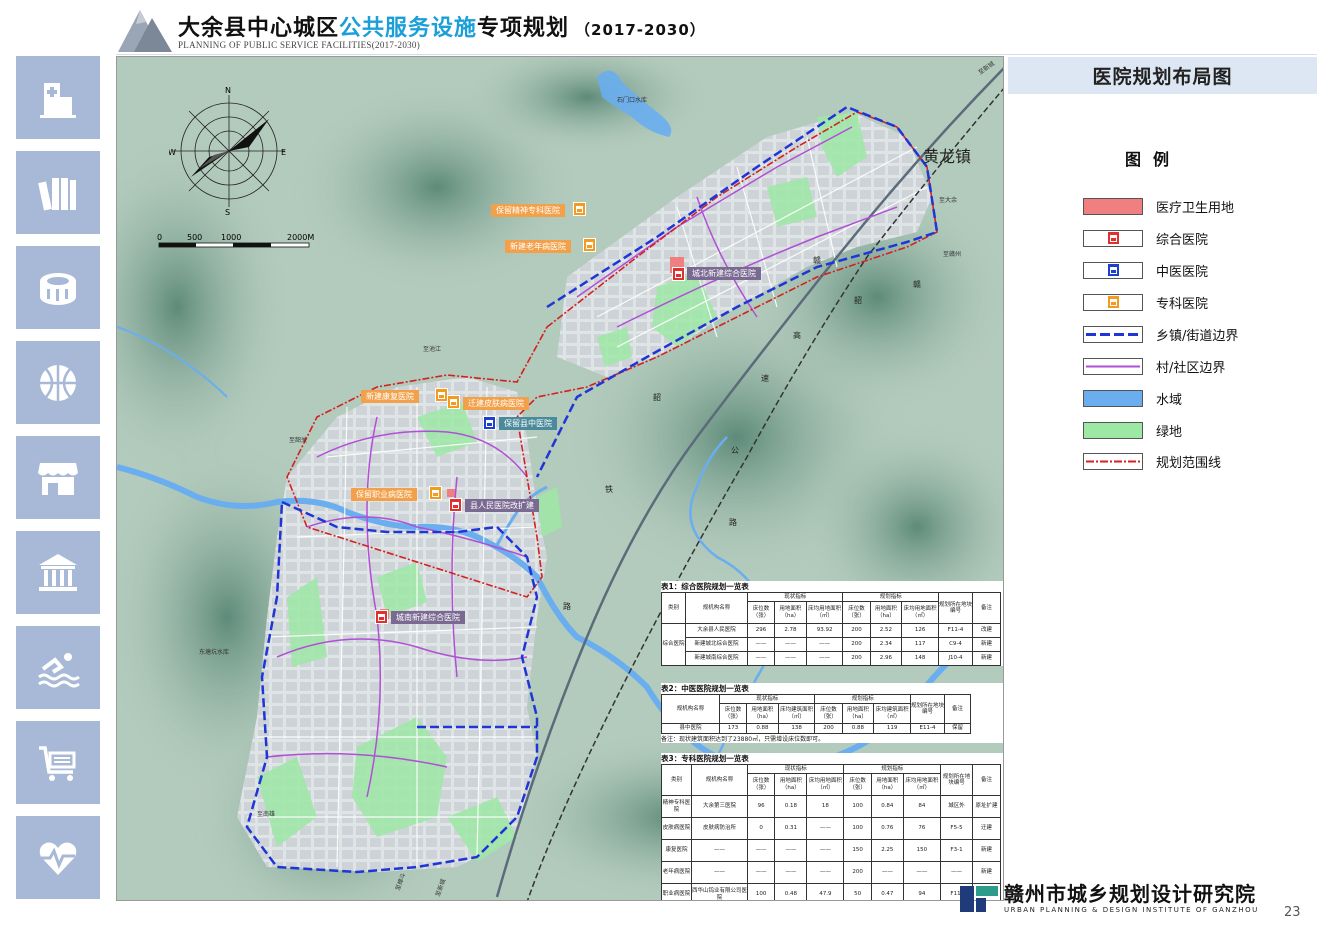 This screenshot has height=929, width=1317. What do you see at coordinates (858, 713) in the screenshot?
I see `table2-header: 用地面积（ha）` at bounding box center [858, 713].